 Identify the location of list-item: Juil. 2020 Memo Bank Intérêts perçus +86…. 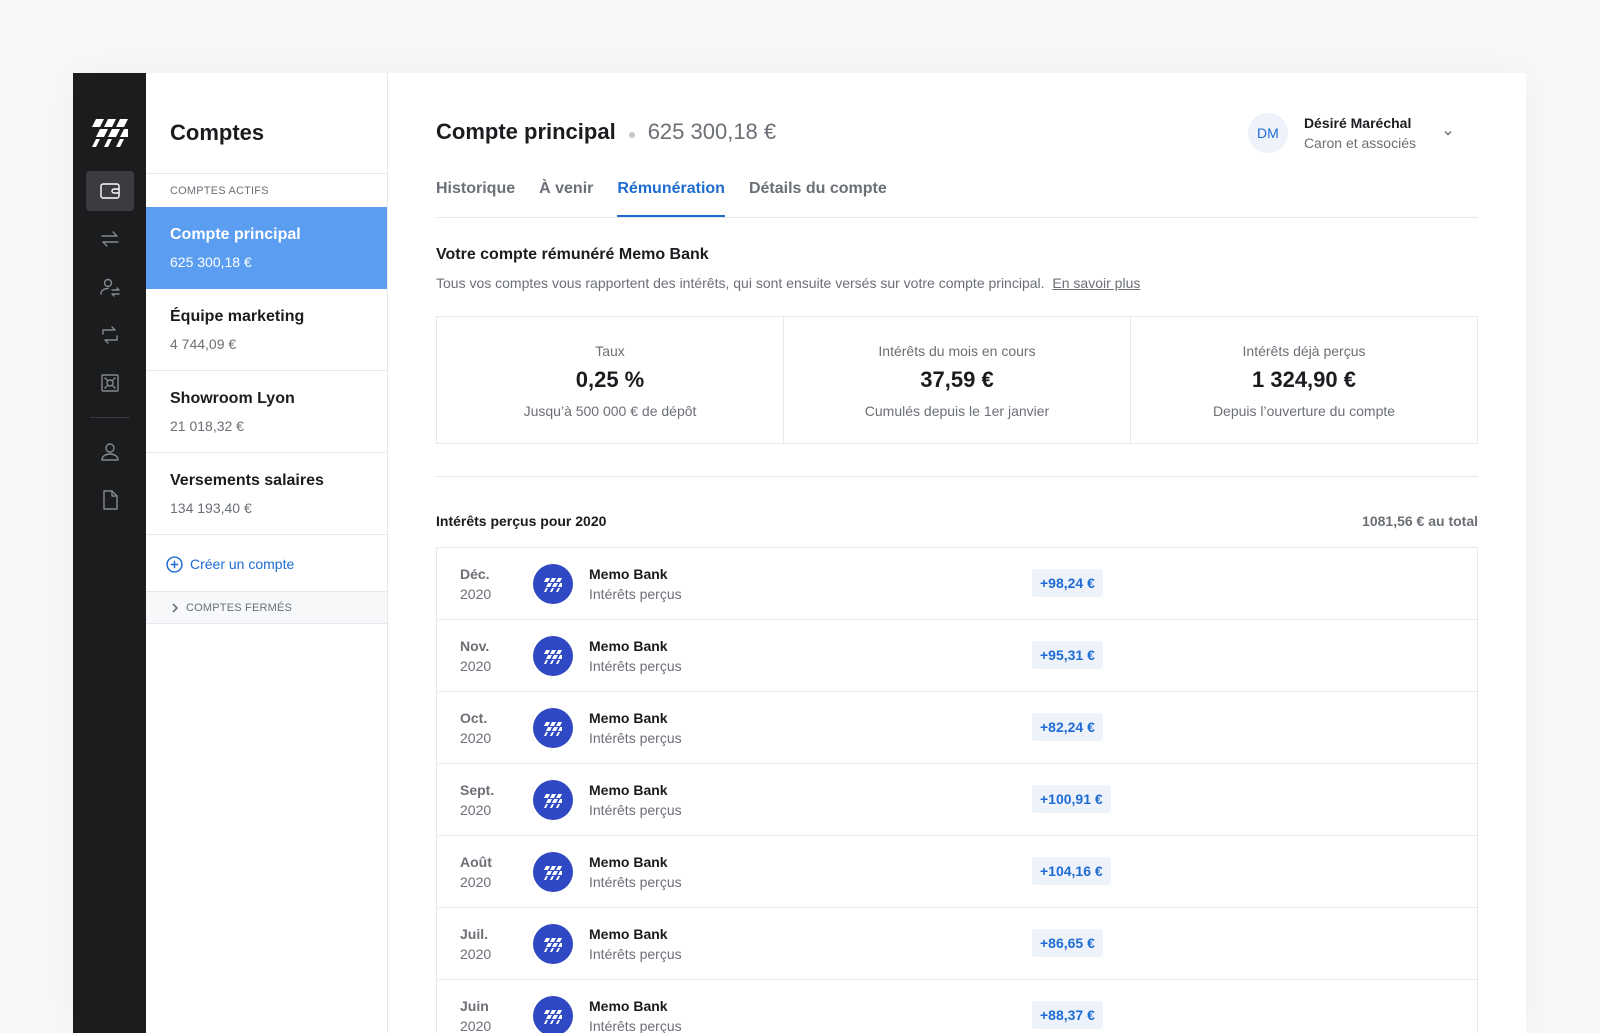
(957, 944).